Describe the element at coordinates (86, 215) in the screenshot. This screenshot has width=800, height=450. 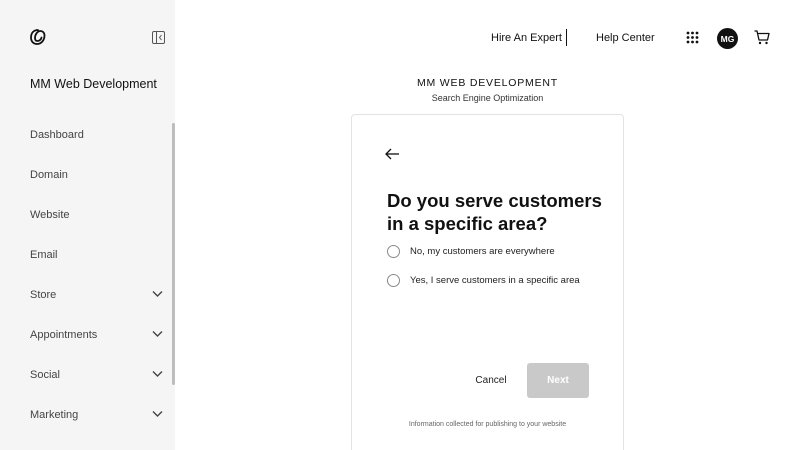
I see `sidebar-item-website: Website` at that location.